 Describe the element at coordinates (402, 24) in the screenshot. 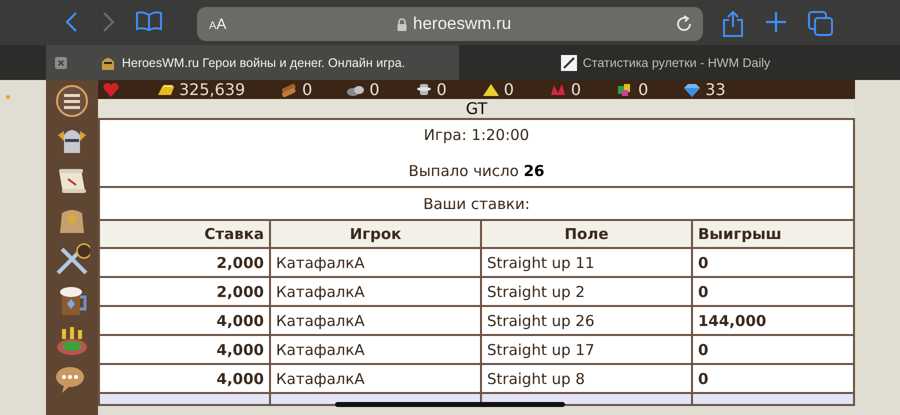

I see `lock-icon` at that location.